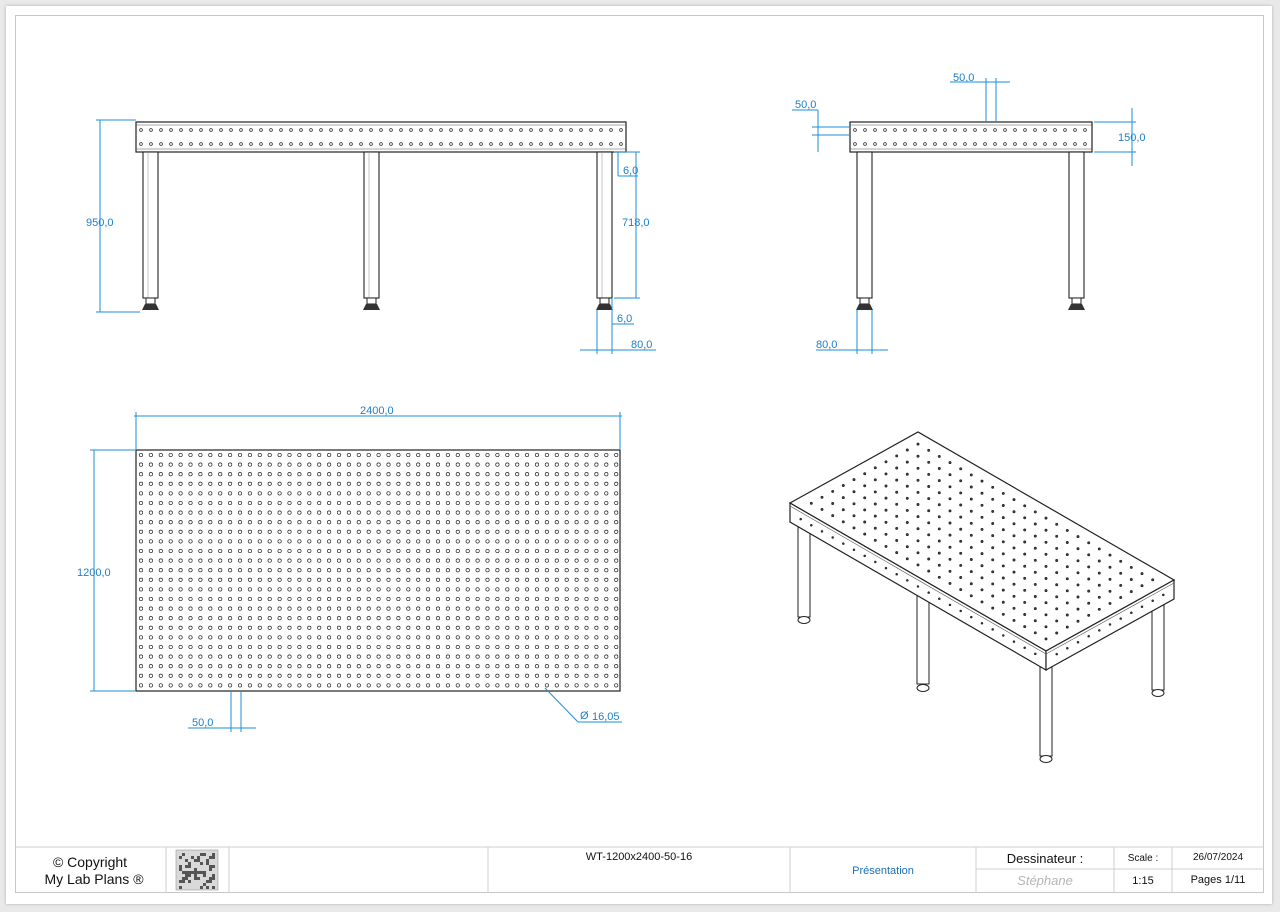  What do you see at coordinates (805, 105) in the screenshot?
I see `dim-side-hole-left: 50,0` at bounding box center [805, 105].